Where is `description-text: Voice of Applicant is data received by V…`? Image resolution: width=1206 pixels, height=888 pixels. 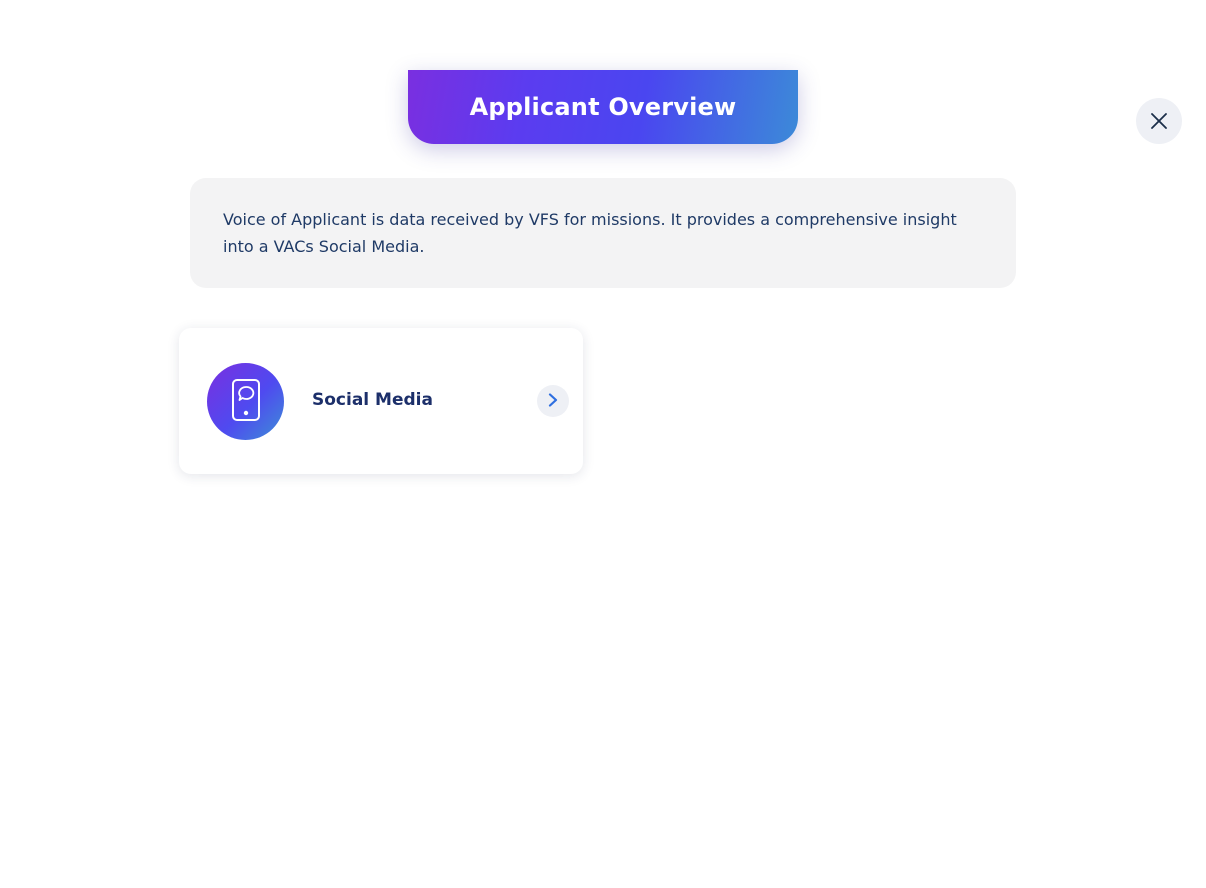 description-text: Voice of Applicant is data received by V… is located at coordinates (590, 233).